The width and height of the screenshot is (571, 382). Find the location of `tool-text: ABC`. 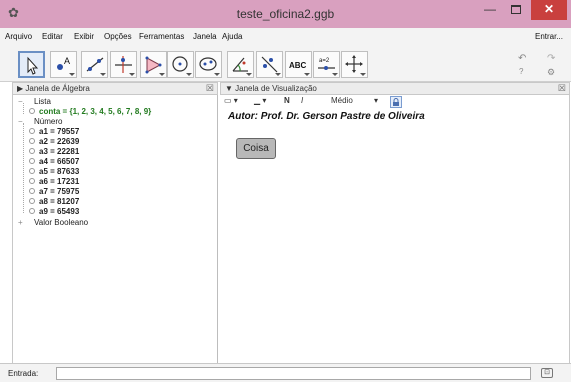

tool-text: ABC is located at coordinates (298, 64).